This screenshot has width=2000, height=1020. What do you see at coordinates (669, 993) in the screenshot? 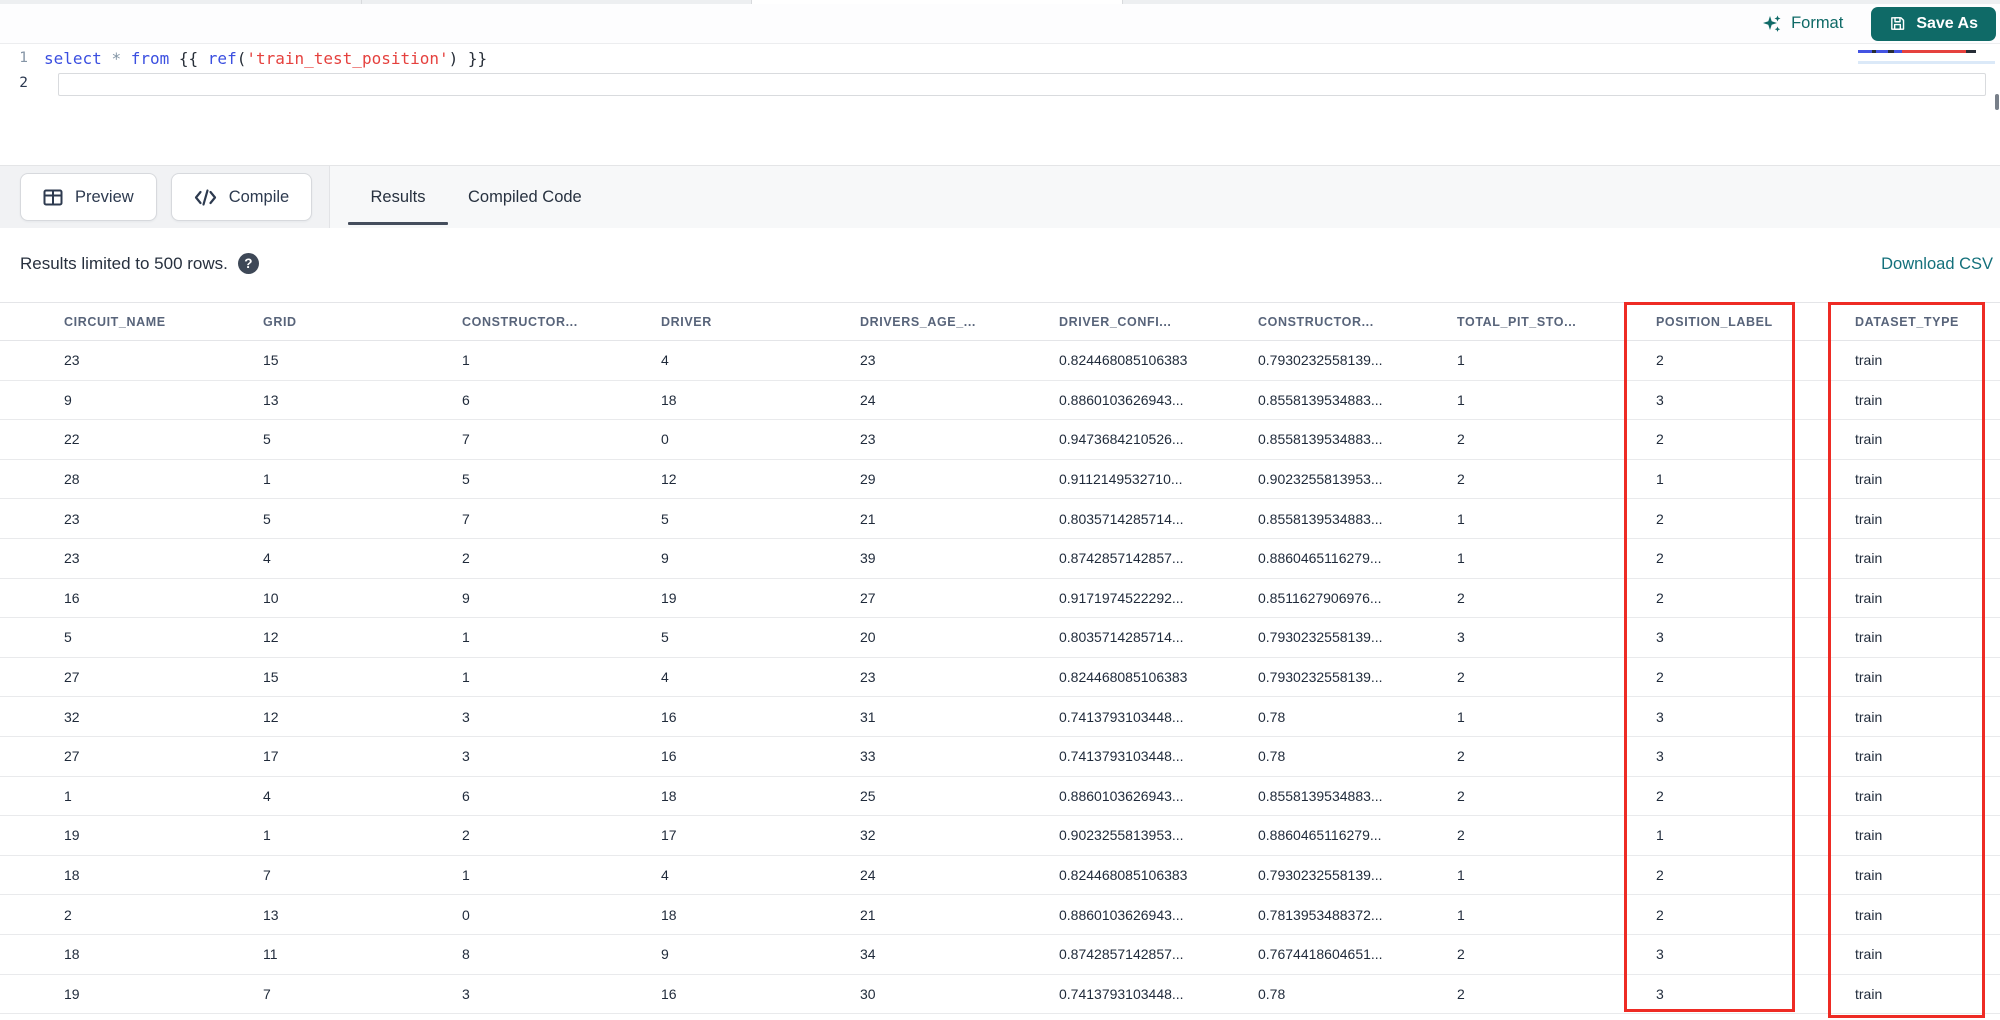
I see `table-cell: 16` at bounding box center [669, 993].